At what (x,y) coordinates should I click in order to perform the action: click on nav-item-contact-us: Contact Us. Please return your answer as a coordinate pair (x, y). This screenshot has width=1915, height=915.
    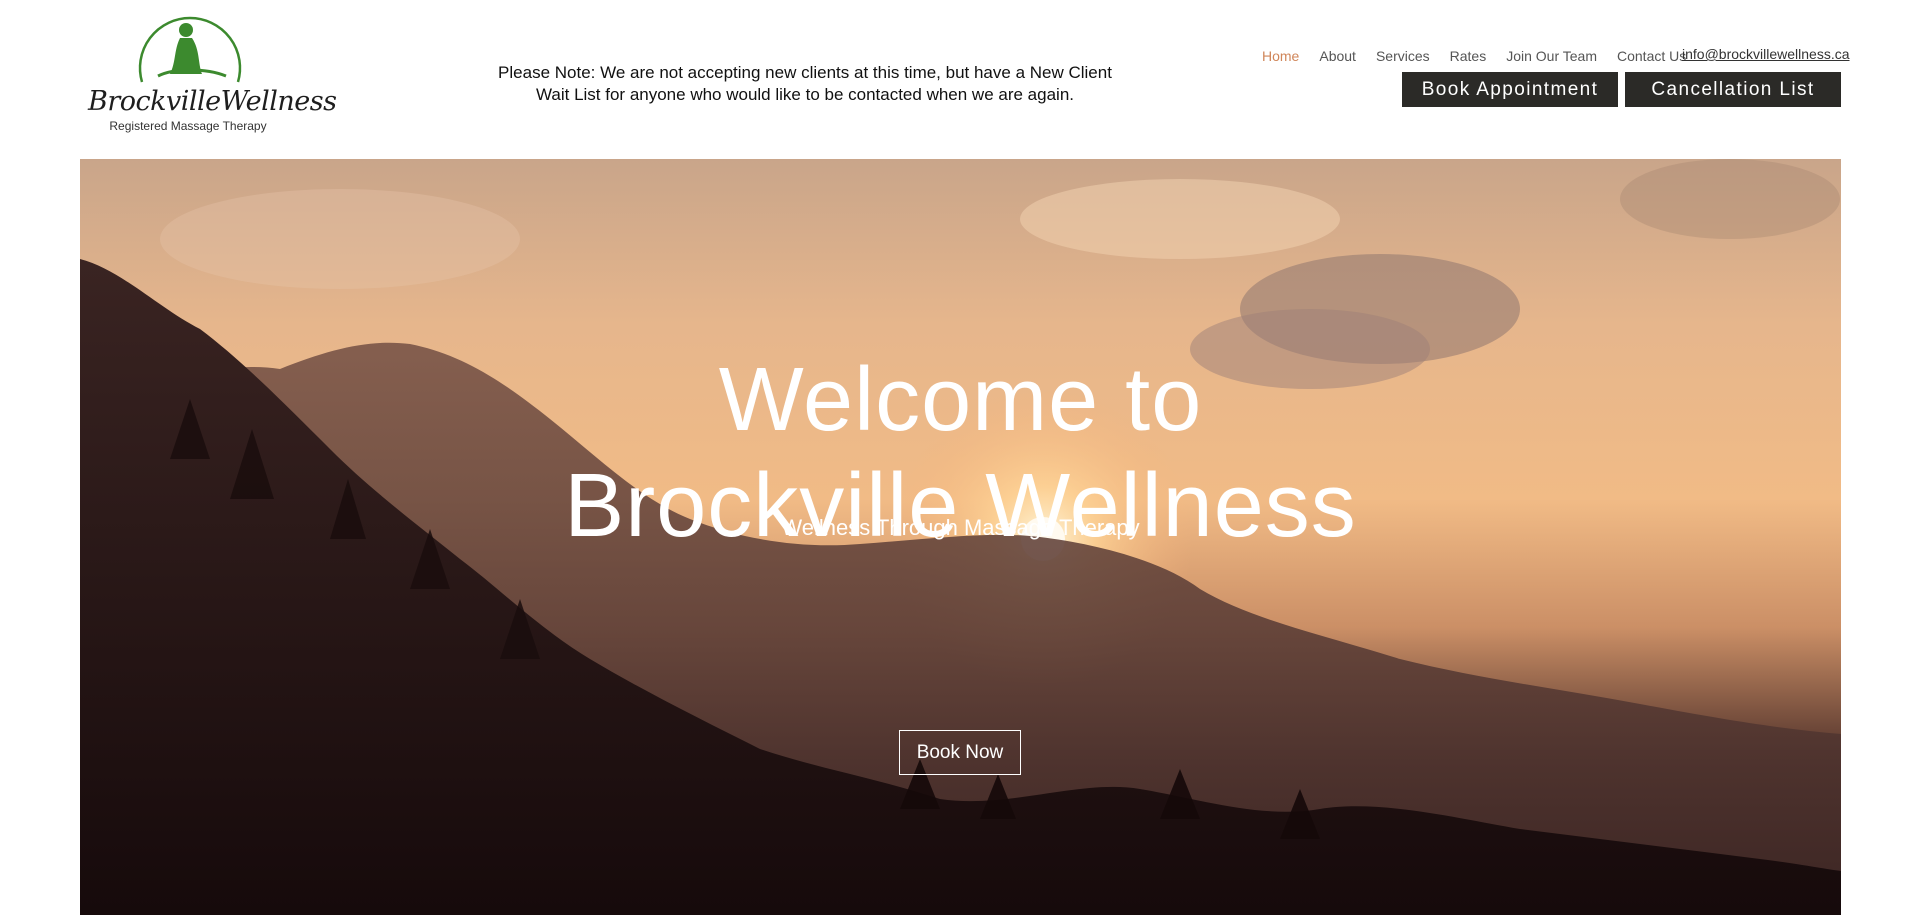
    Looking at the image, I should click on (1651, 56).